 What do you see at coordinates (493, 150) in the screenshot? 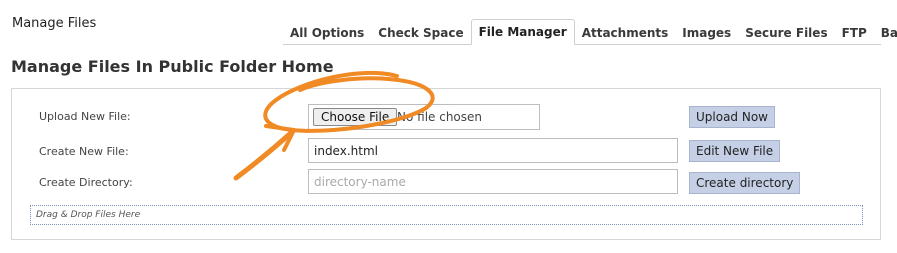
I see `new-file-name-input` at bounding box center [493, 150].